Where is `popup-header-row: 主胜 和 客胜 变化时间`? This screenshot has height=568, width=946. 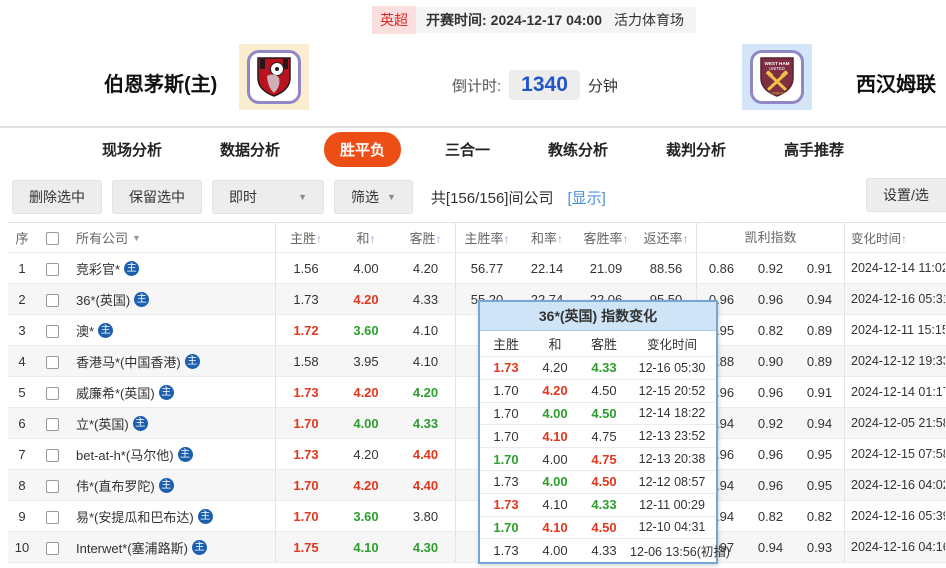
popup-header-row: 主胜 和 客胜 变化时间 is located at coordinates (598, 344).